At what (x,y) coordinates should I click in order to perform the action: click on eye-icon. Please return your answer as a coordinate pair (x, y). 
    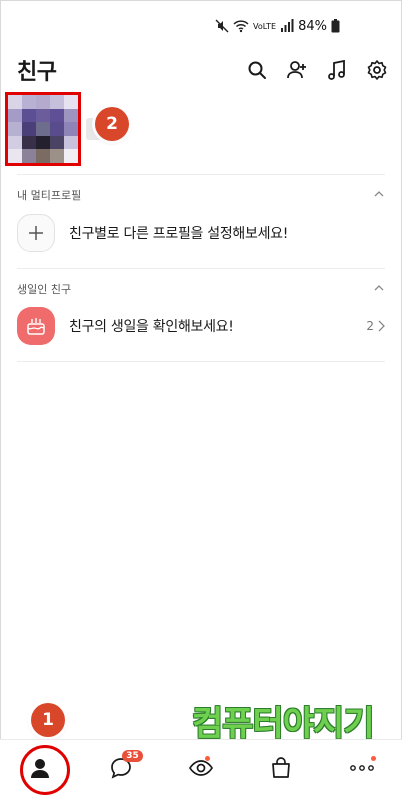
    Looking at the image, I should click on (201, 768).